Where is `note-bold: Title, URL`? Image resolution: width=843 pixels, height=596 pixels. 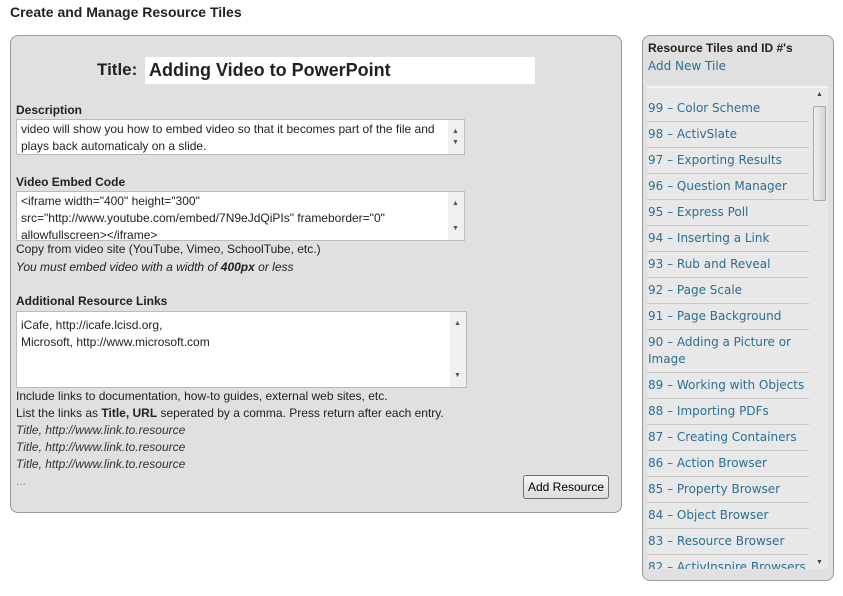
note-bold: Title, URL is located at coordinates (129, 413).